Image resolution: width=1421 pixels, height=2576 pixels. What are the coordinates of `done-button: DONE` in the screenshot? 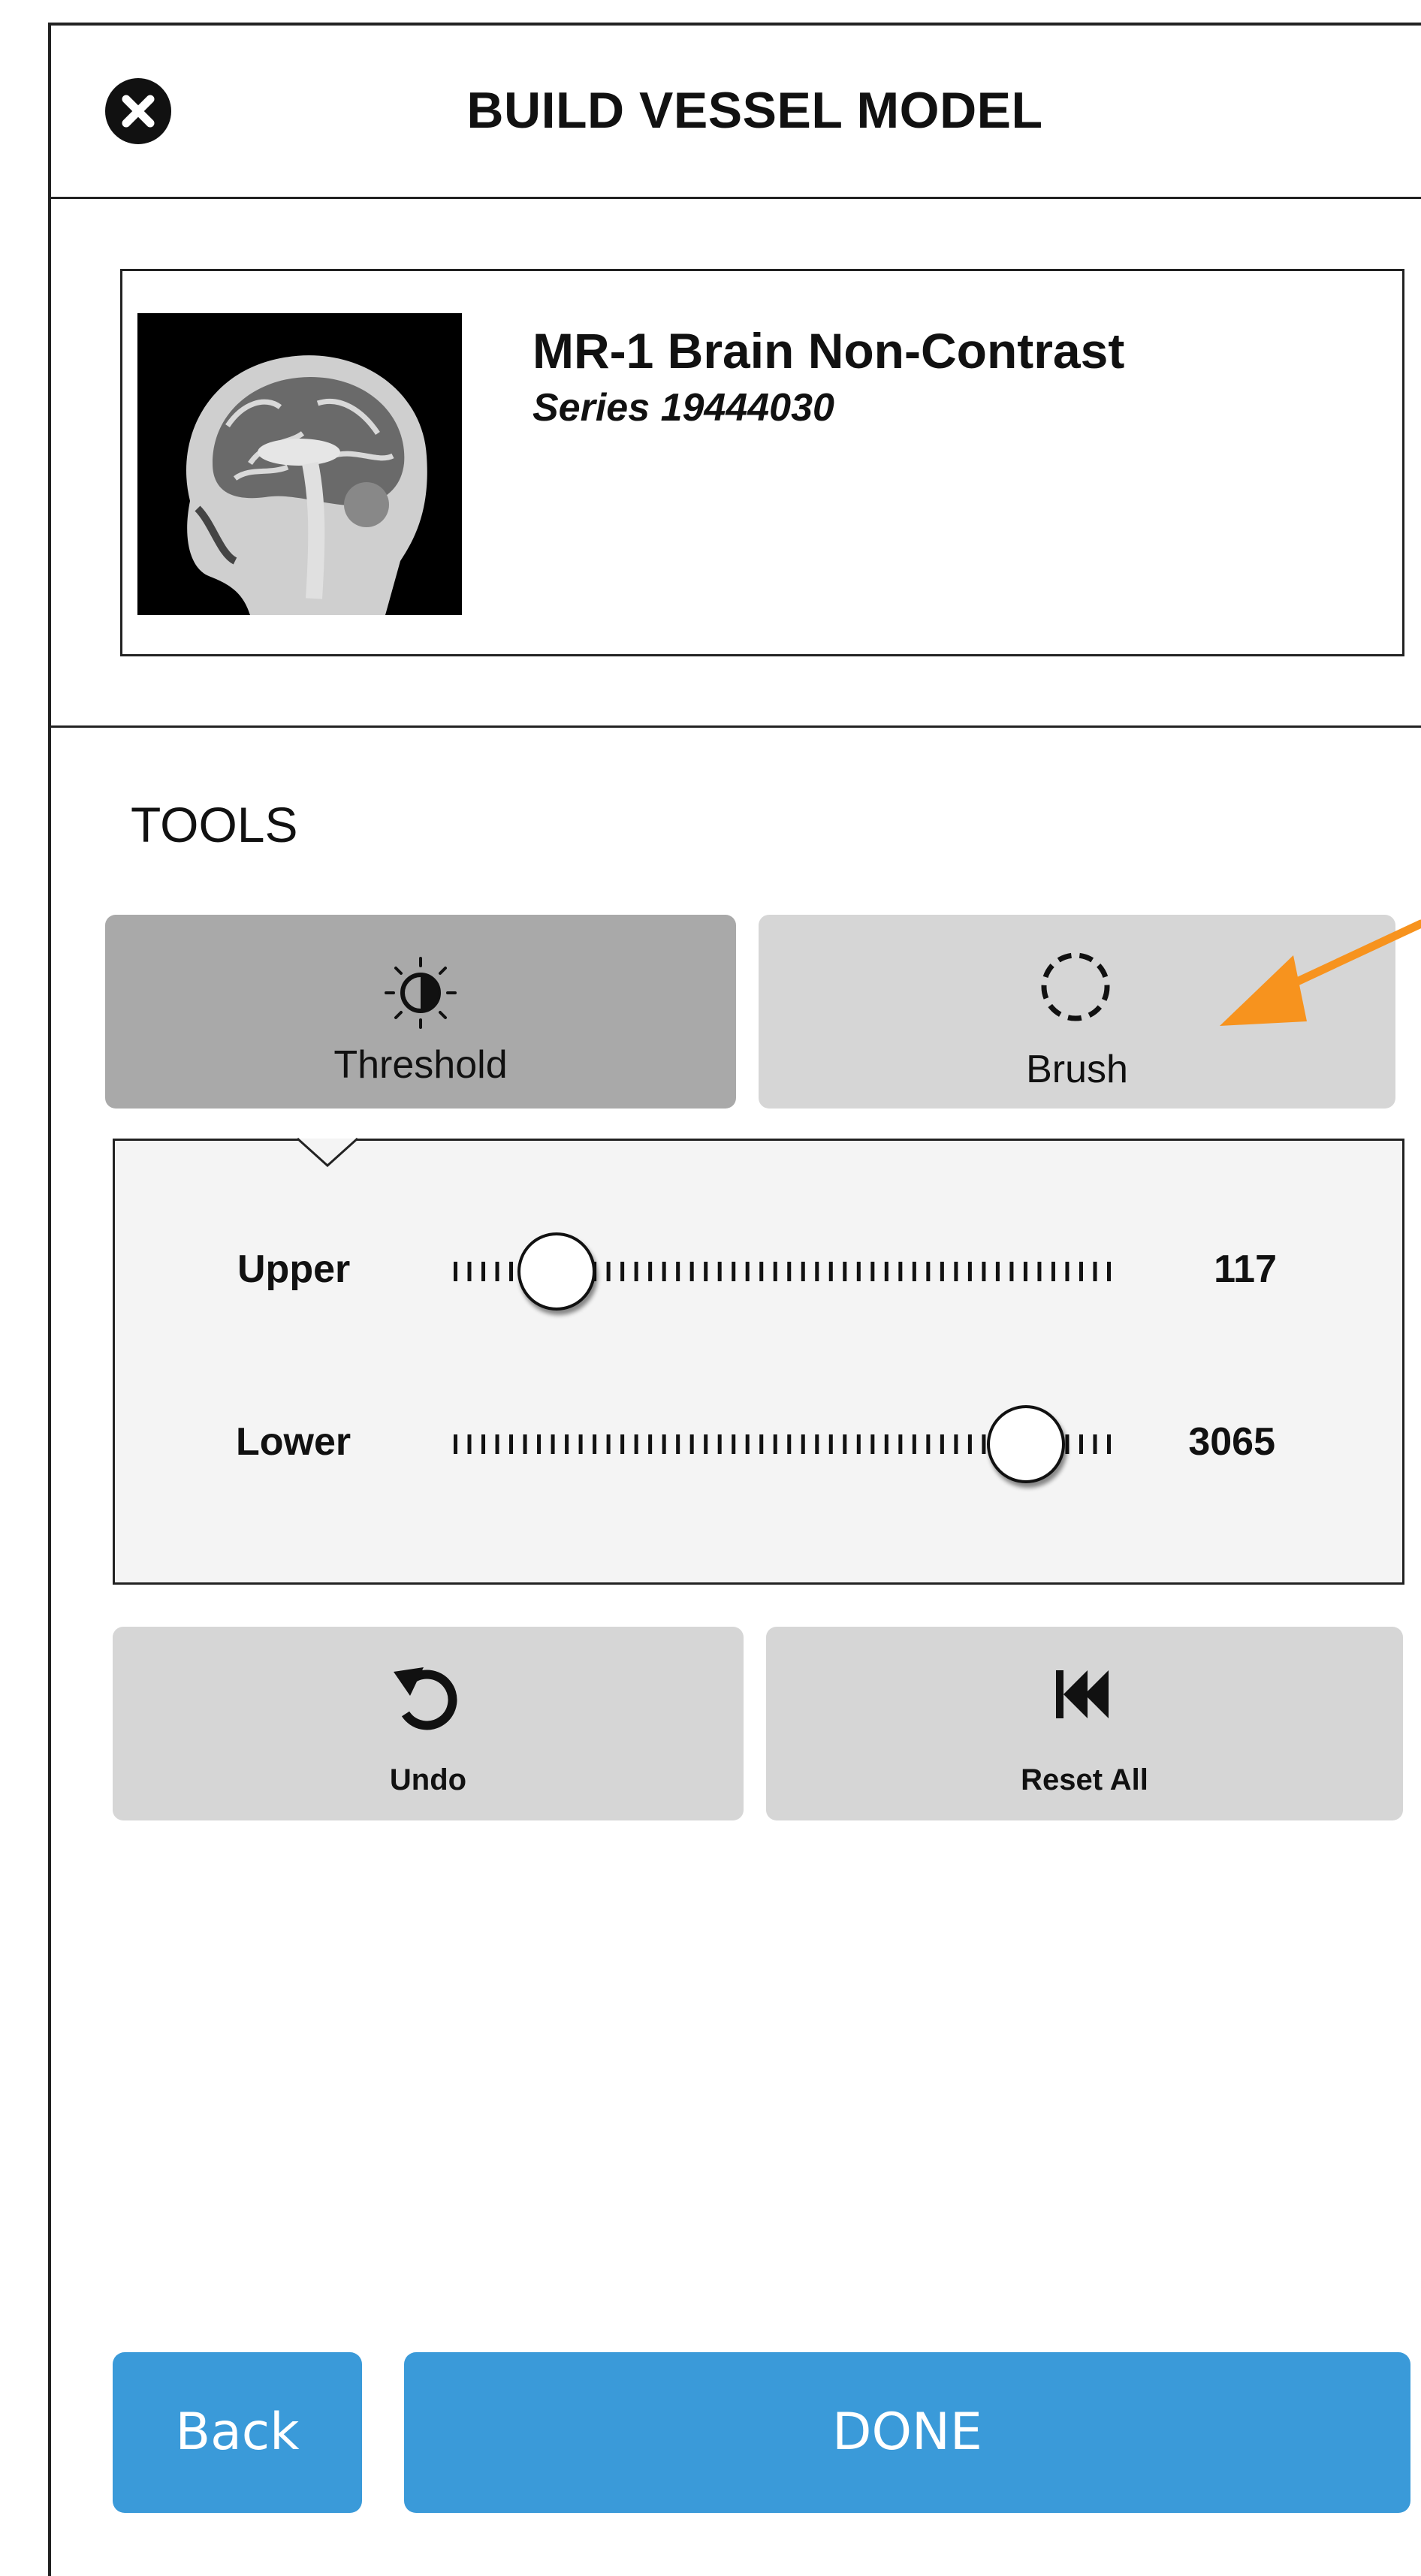 It's located at (907, 2432).